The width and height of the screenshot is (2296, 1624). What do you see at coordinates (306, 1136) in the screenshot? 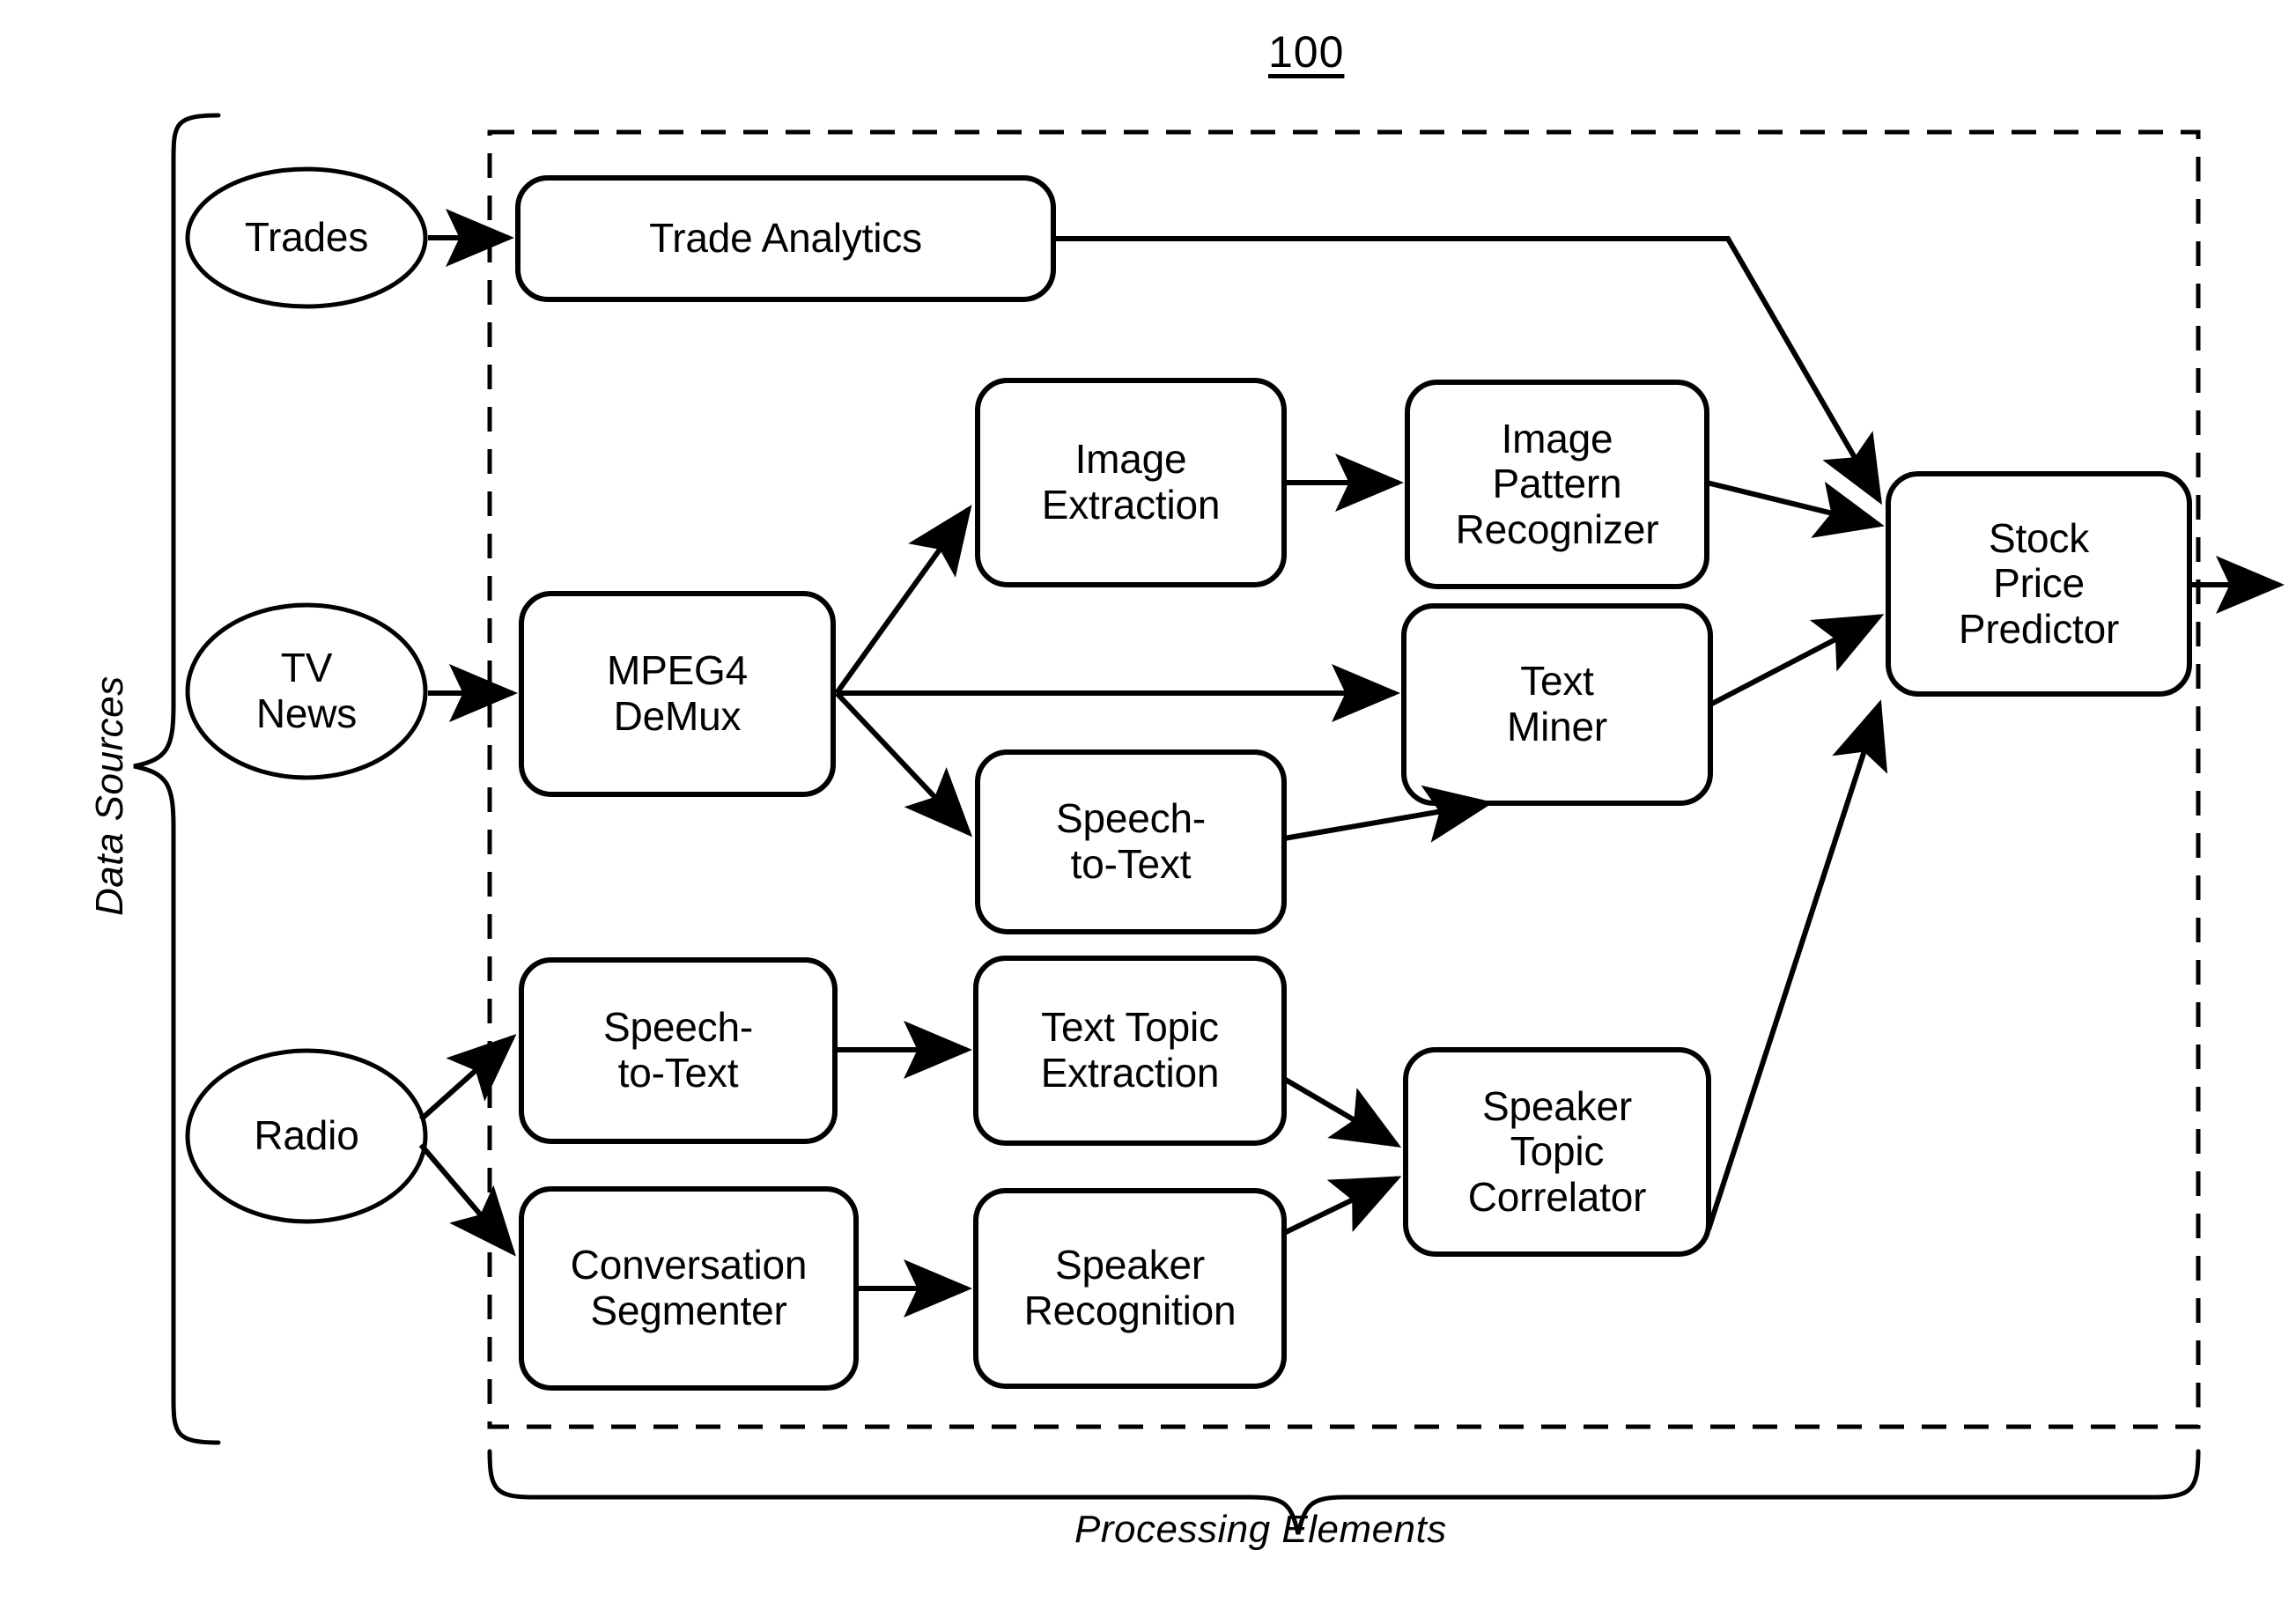
I see `source-node-radio` at bounding box center [306, 1136].